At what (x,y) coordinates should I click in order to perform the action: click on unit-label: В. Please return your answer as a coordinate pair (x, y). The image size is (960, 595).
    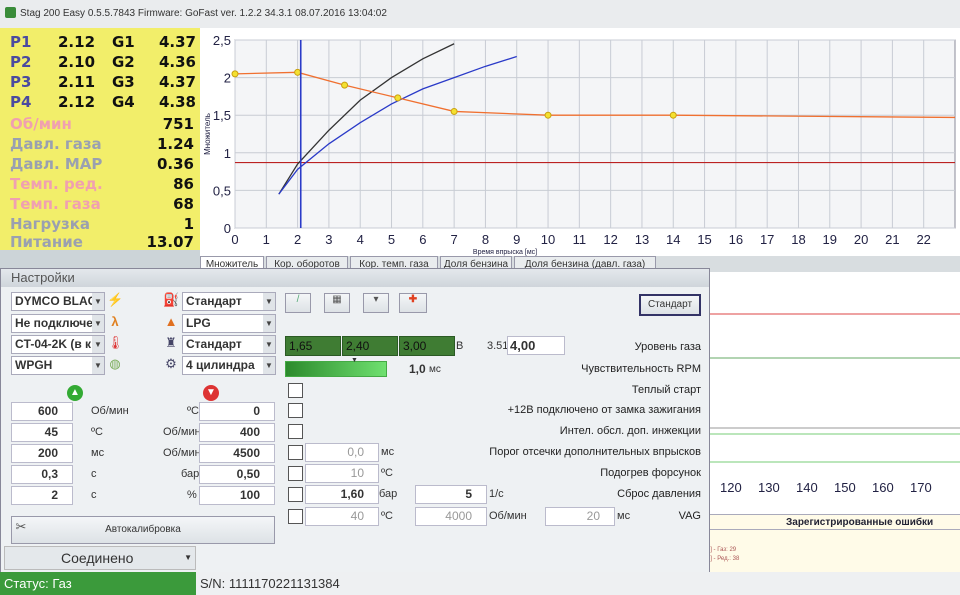
    Looking at the image, I should click on (460, 346).